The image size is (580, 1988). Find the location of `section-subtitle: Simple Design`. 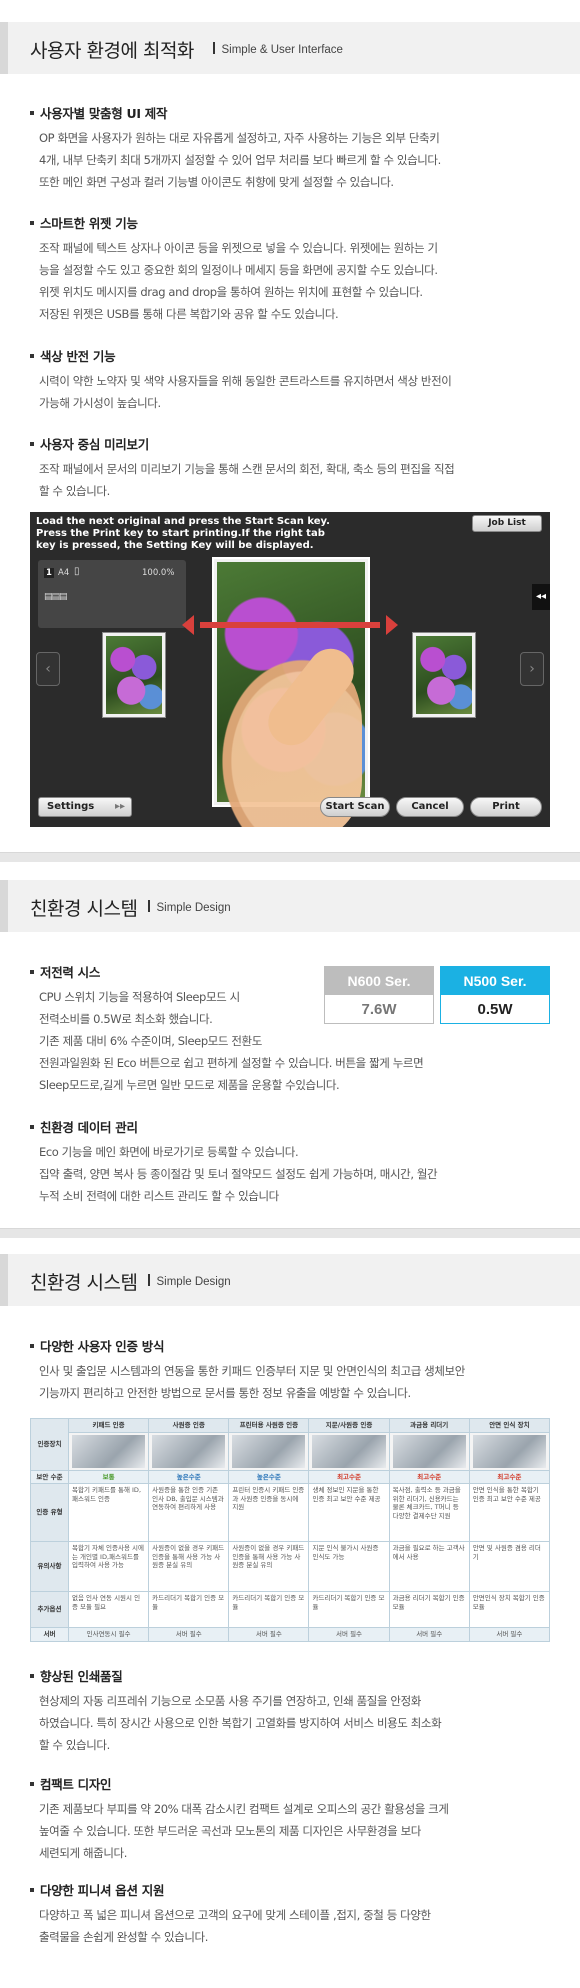

section-subtitle: Simple Design is located at coordinates (189, 1281).